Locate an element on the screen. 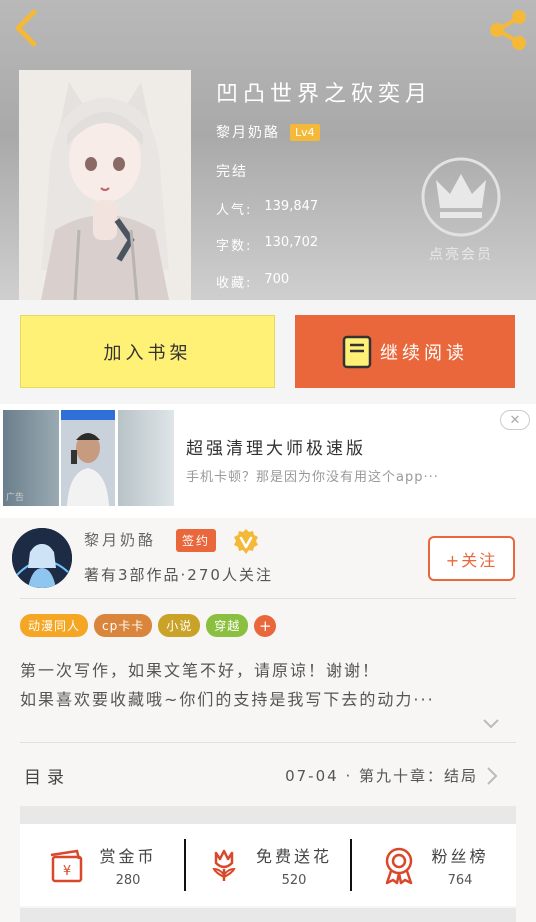  tip-coins-button: ¥ 赏金币 280 is located at coordinates (102, 865).